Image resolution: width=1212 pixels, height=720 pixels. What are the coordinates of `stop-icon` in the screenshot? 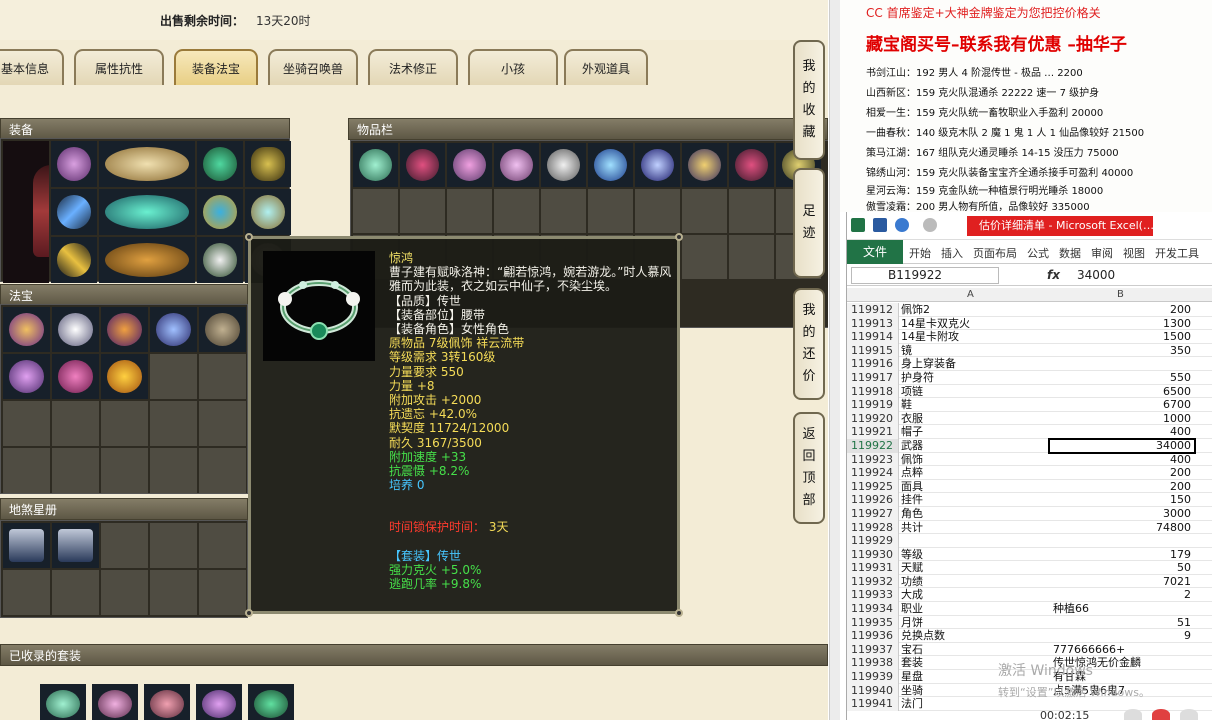 It's located at (1161, 714).